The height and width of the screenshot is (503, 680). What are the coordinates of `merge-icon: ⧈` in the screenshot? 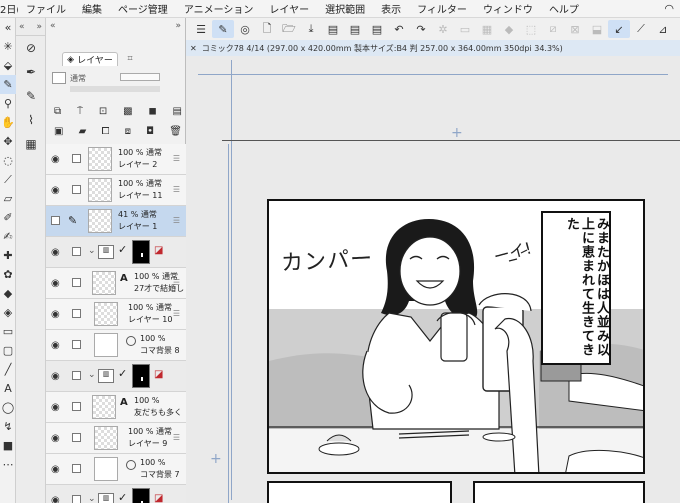 It's located at (128, 133).